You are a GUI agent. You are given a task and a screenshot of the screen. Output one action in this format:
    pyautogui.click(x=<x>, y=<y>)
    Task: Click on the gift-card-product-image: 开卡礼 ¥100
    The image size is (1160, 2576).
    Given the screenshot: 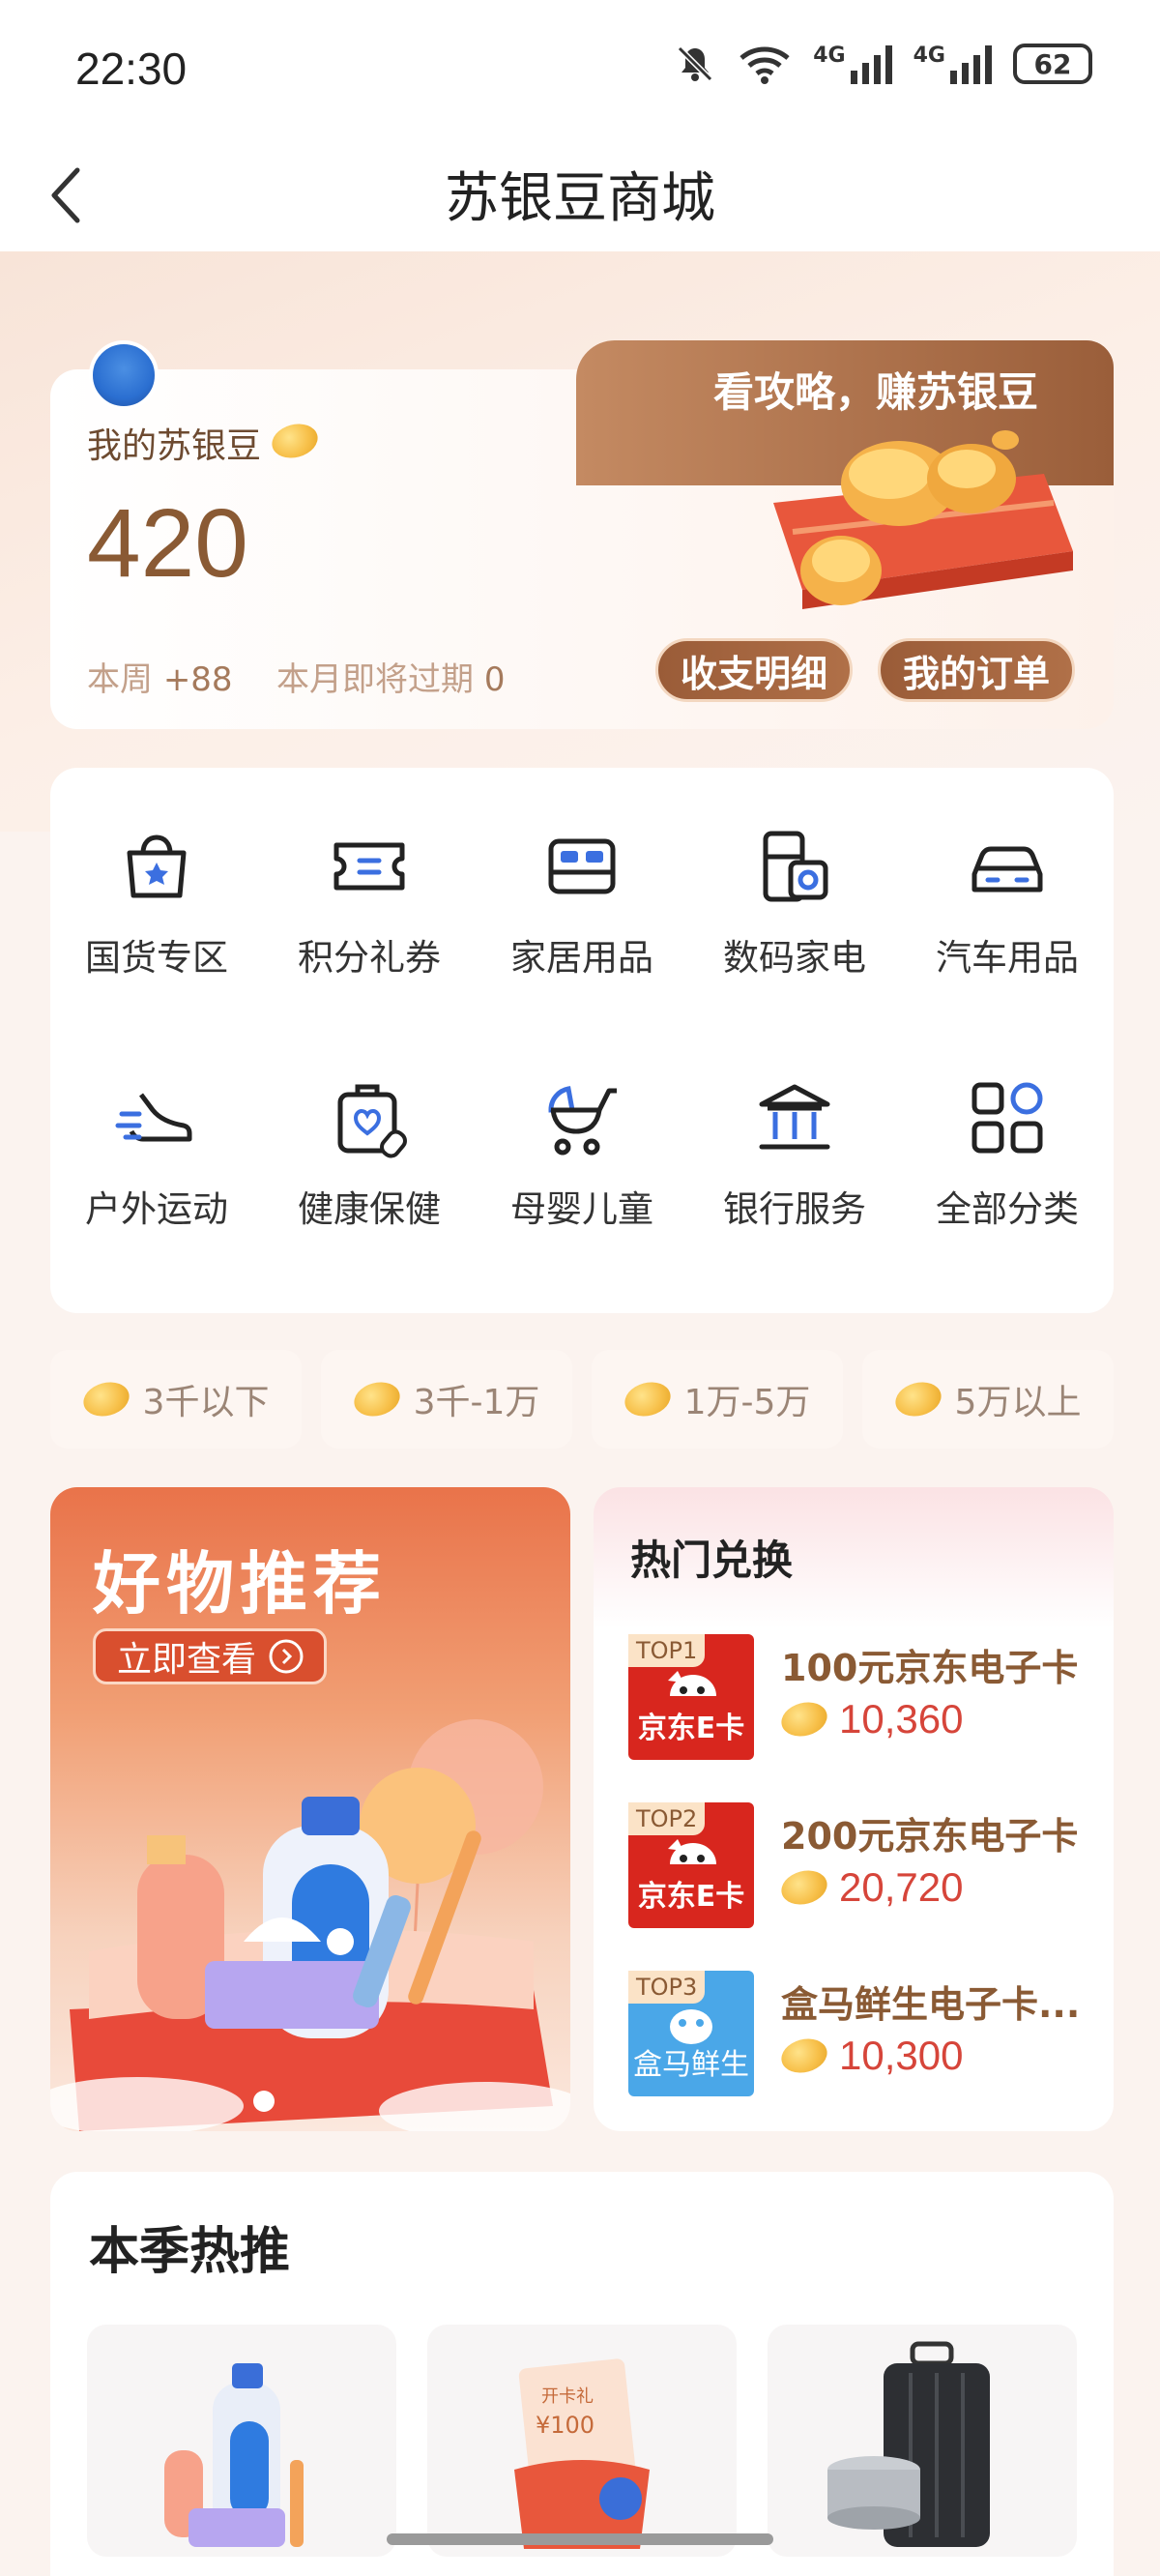 What is the action you would take?
    pyautogui.click(x=582, y=2453)
    